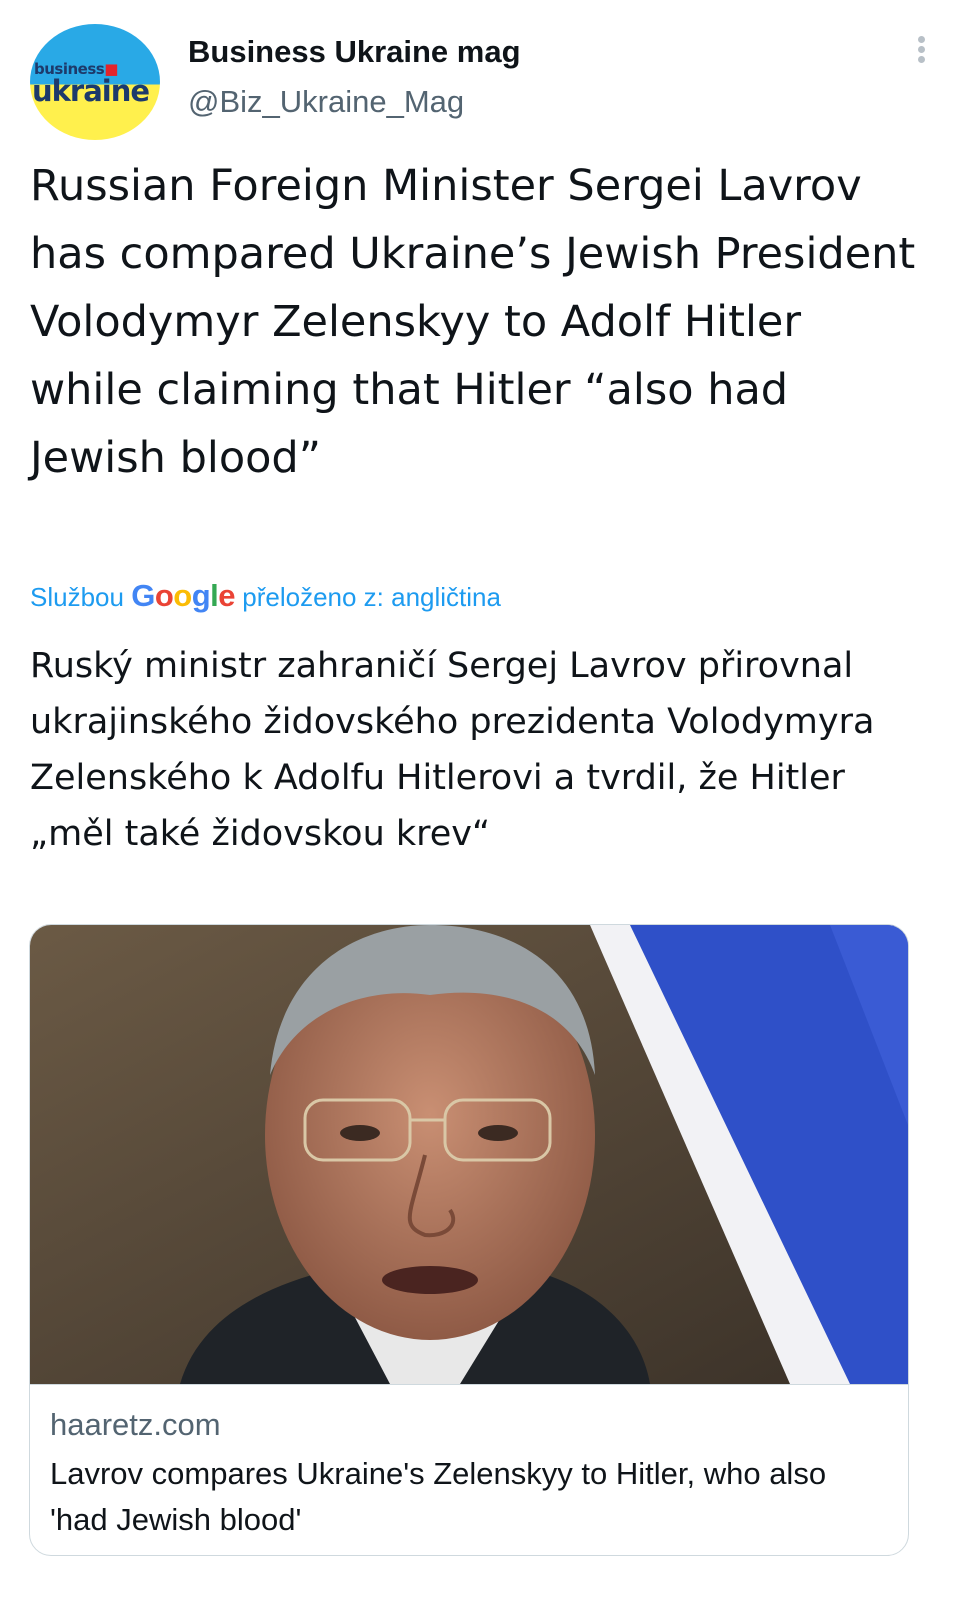 The image size is (956, 1600). Describe the element at coordinates (77, 597) in the screenshot. I see `translation-prefix: Službou` at that location.